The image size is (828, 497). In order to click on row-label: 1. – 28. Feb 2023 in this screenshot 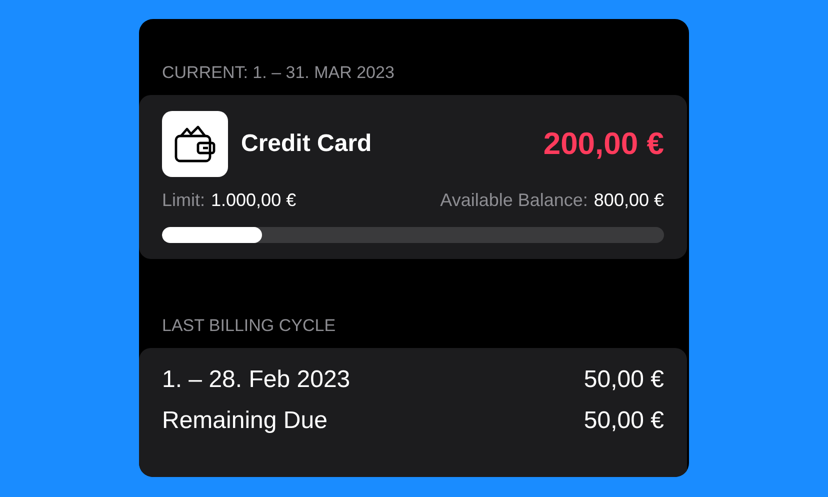, I will do `click(256, 380)`.